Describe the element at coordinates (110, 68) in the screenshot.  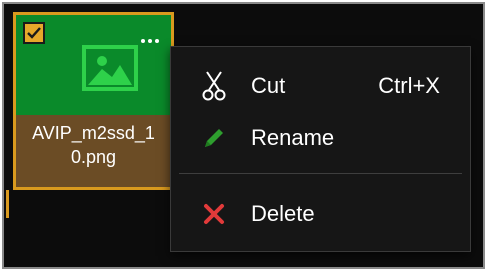
I see `image-icon` at that location.